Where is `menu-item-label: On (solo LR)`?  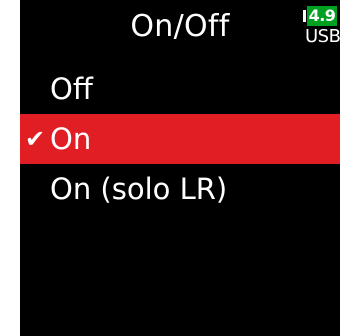
menu-item-label: On (solo LR) is located at coordinates (139, 189).